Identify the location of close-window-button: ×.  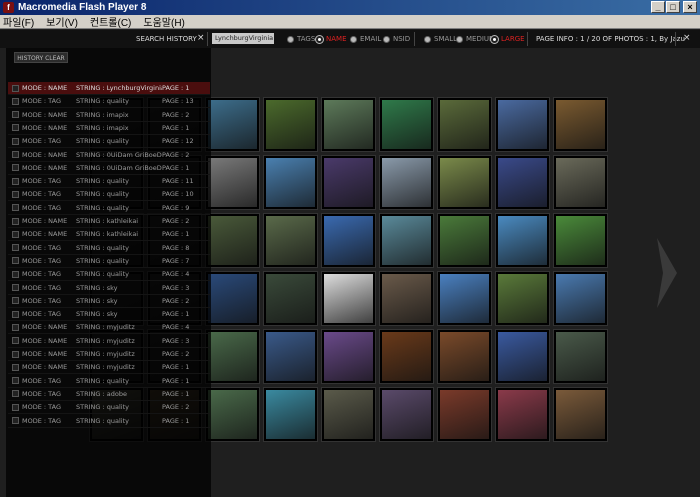
(690, 7).